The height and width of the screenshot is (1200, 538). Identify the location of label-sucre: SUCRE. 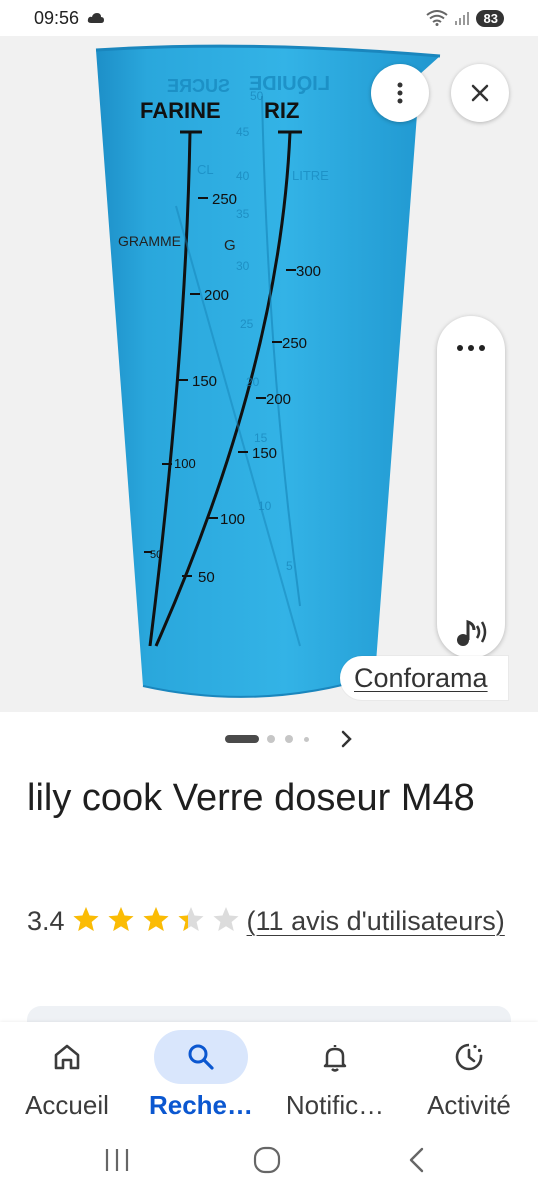
(198, 86).